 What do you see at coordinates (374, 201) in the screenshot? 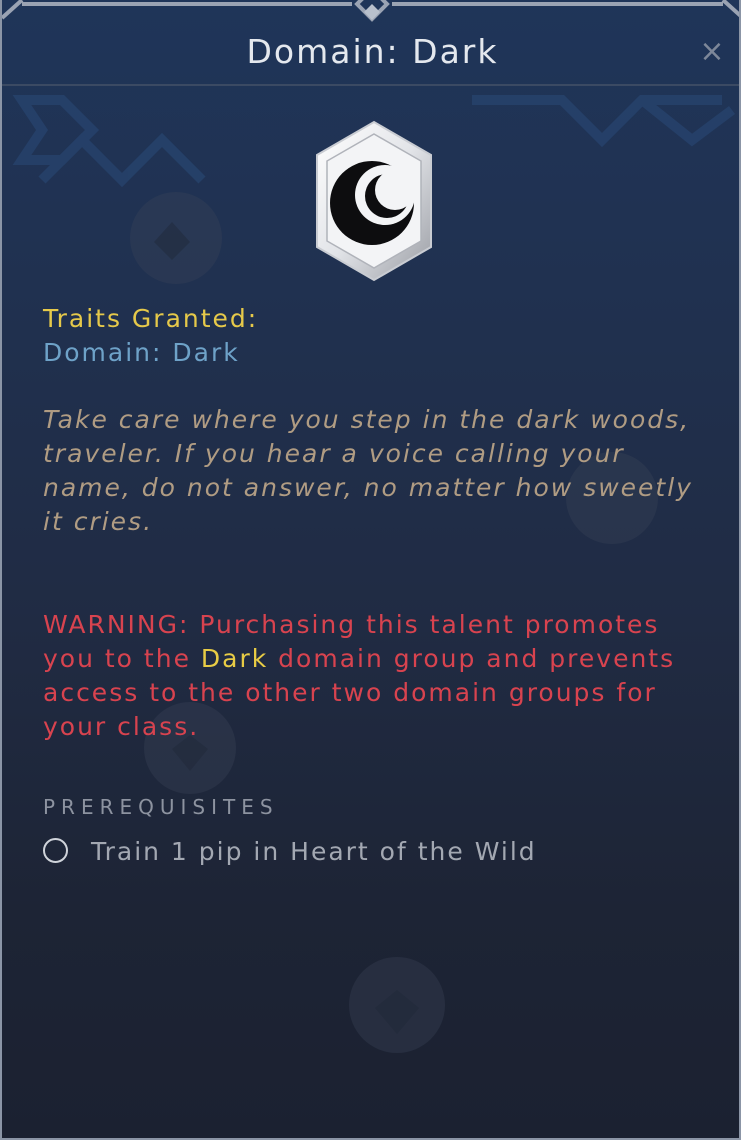
I see `crescent-moon-icon` at bounding box center [374, 201].